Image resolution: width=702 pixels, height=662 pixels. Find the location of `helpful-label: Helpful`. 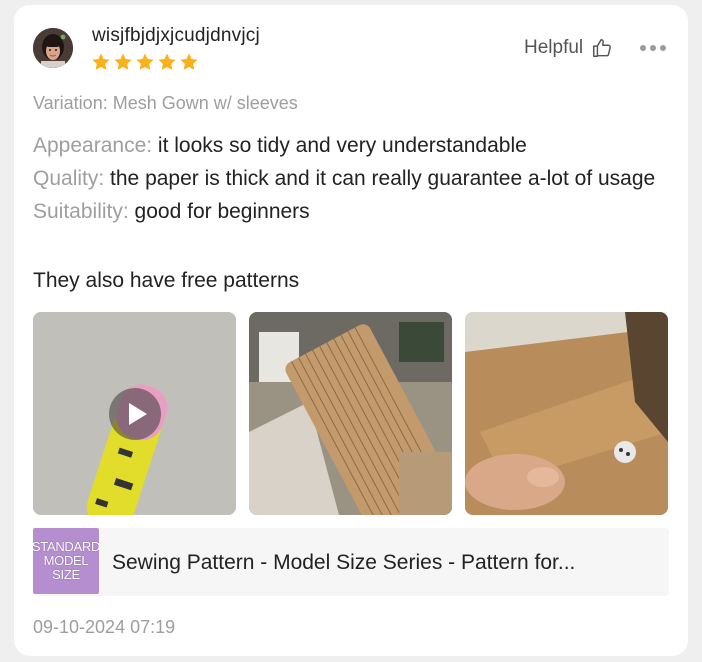

helpful-label: Helpful is located at coordinates (554, 47).